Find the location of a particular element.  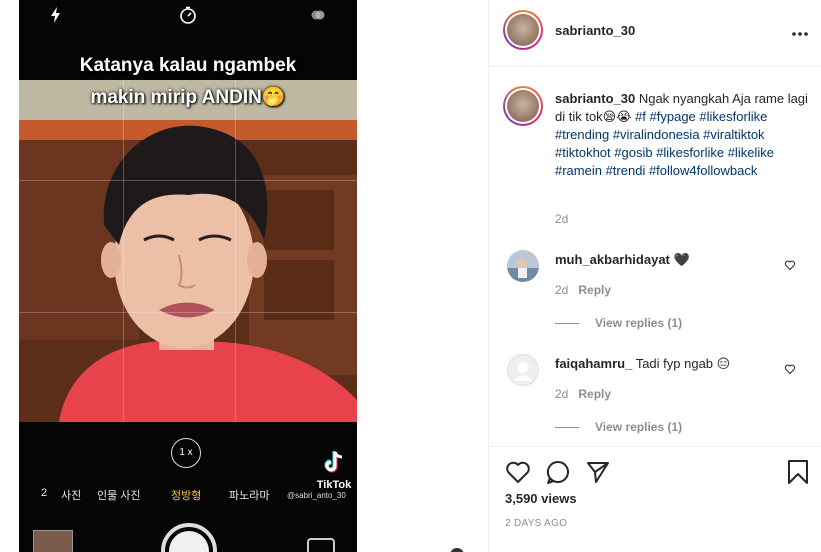

comment-text: Tadi fyp ngab 😑 is located at coordinates (683, 363).